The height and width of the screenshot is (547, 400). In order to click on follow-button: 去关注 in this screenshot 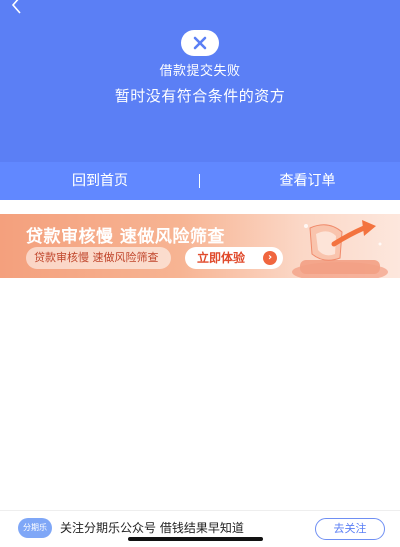, I will do `click(350, 529)`.